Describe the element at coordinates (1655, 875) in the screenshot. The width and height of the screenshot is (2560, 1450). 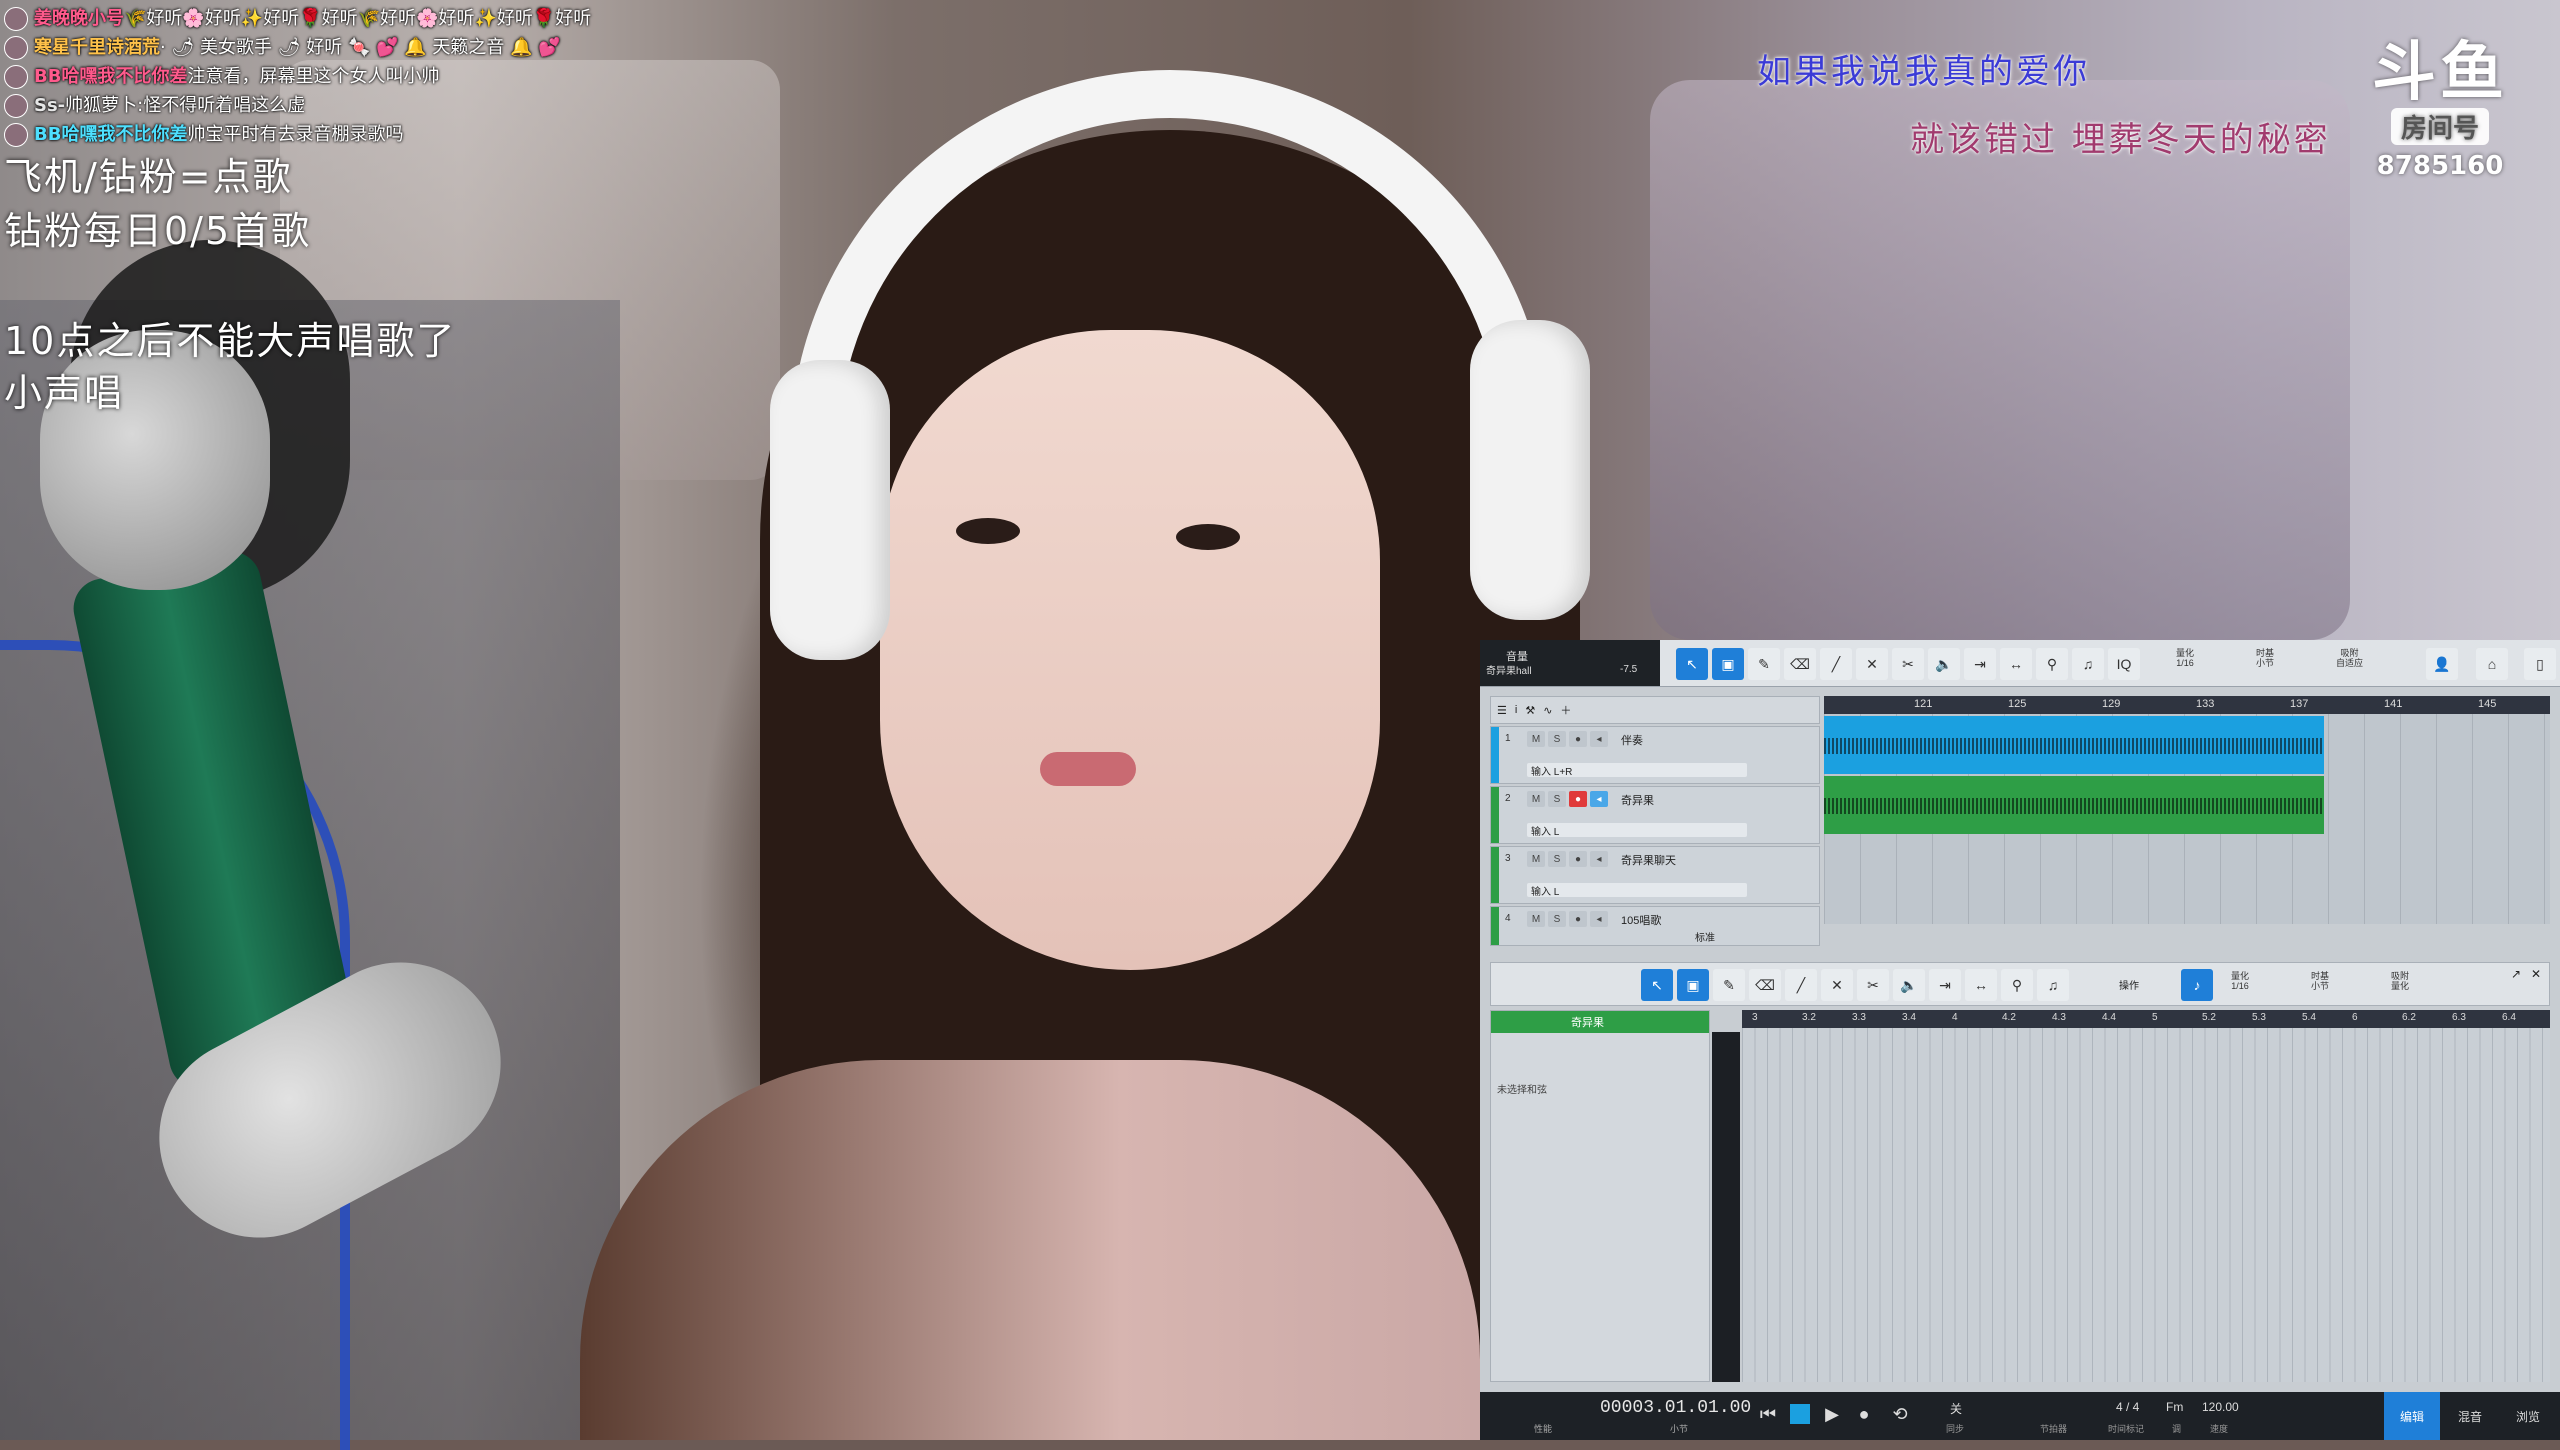
I see `track-row: 3 M S ● ◂ 奇异果聊天 输入 L` at that location.